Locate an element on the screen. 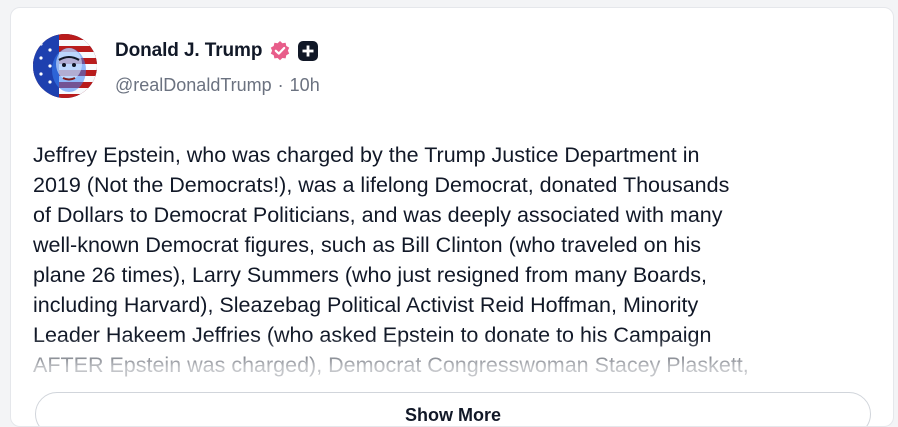 The image size is (898, 427). verified-badge-icon is located at coordinates (280, 51).